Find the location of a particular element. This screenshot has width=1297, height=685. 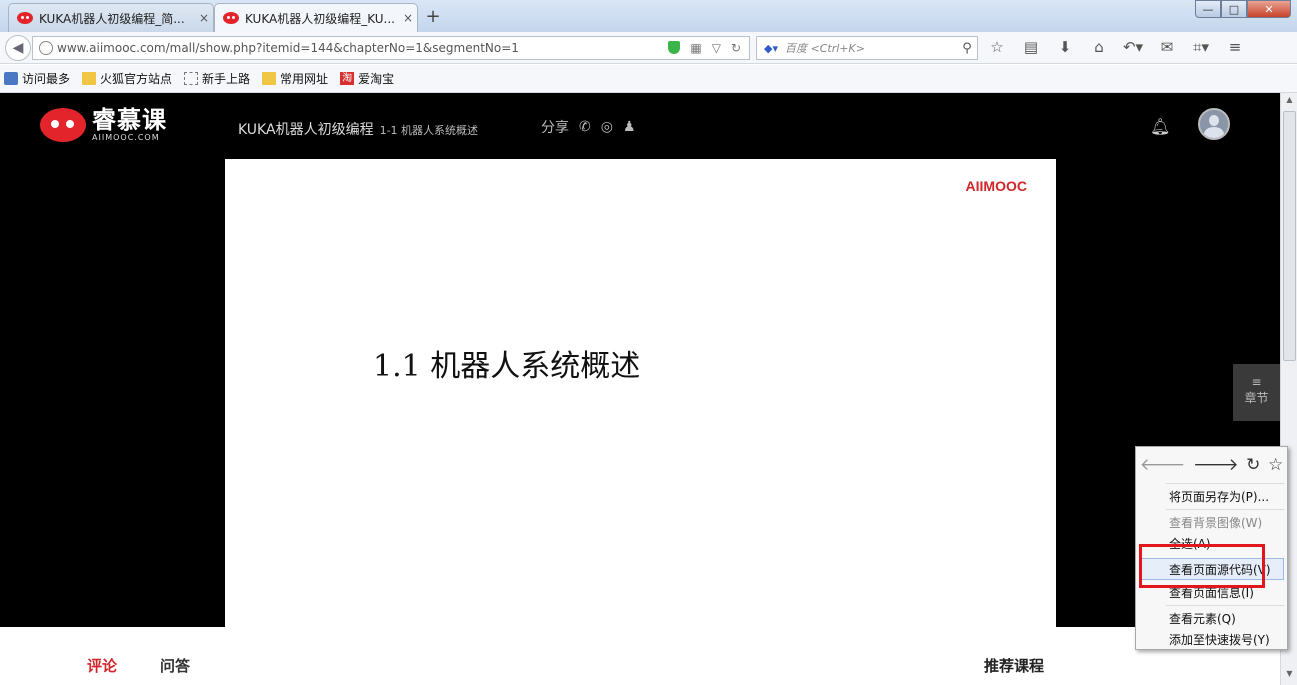

course-title: KUKA机器人初级编程 is located at coordinates (306, 130).